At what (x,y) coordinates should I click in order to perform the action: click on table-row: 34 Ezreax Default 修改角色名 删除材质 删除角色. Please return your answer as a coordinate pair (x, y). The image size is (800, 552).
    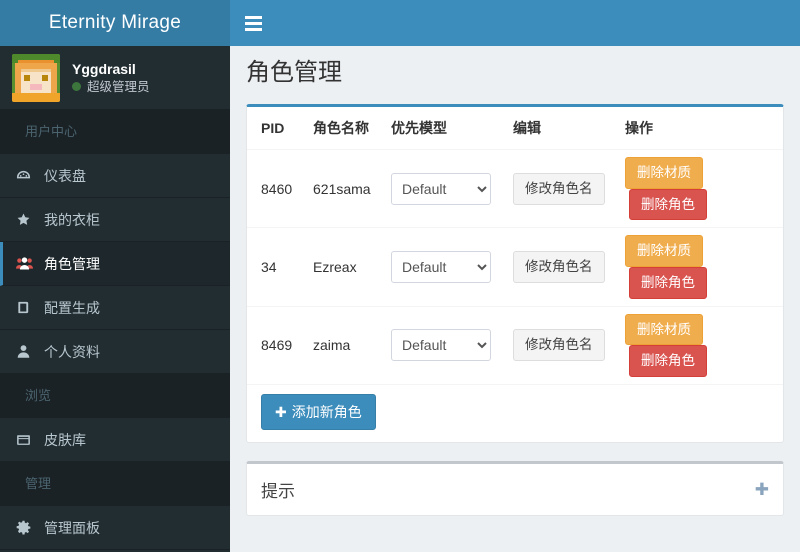
    Looking at the image, I should click on (515, 267).